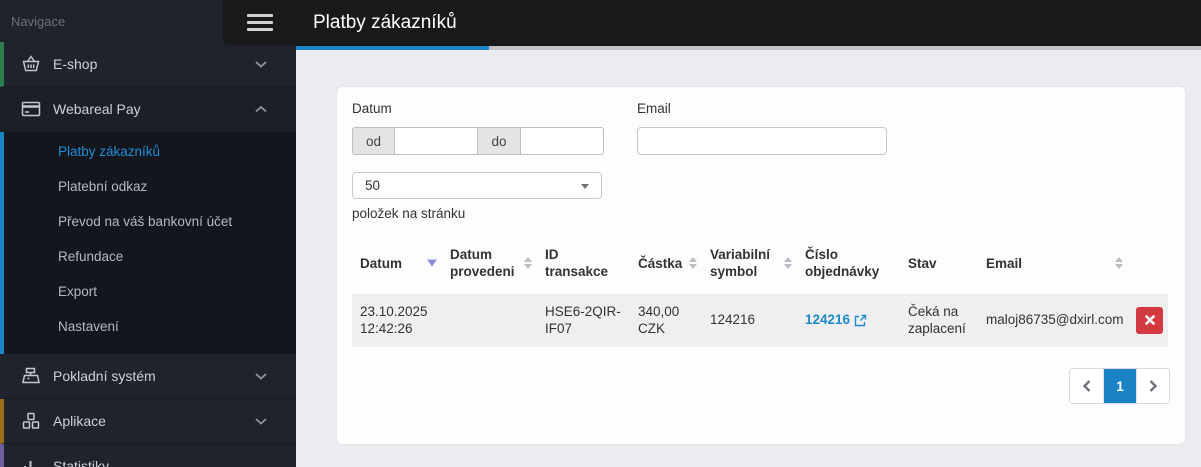 The image size is (1201, 467). I want to click on column-header-castka: Částka, so click(666, 263).